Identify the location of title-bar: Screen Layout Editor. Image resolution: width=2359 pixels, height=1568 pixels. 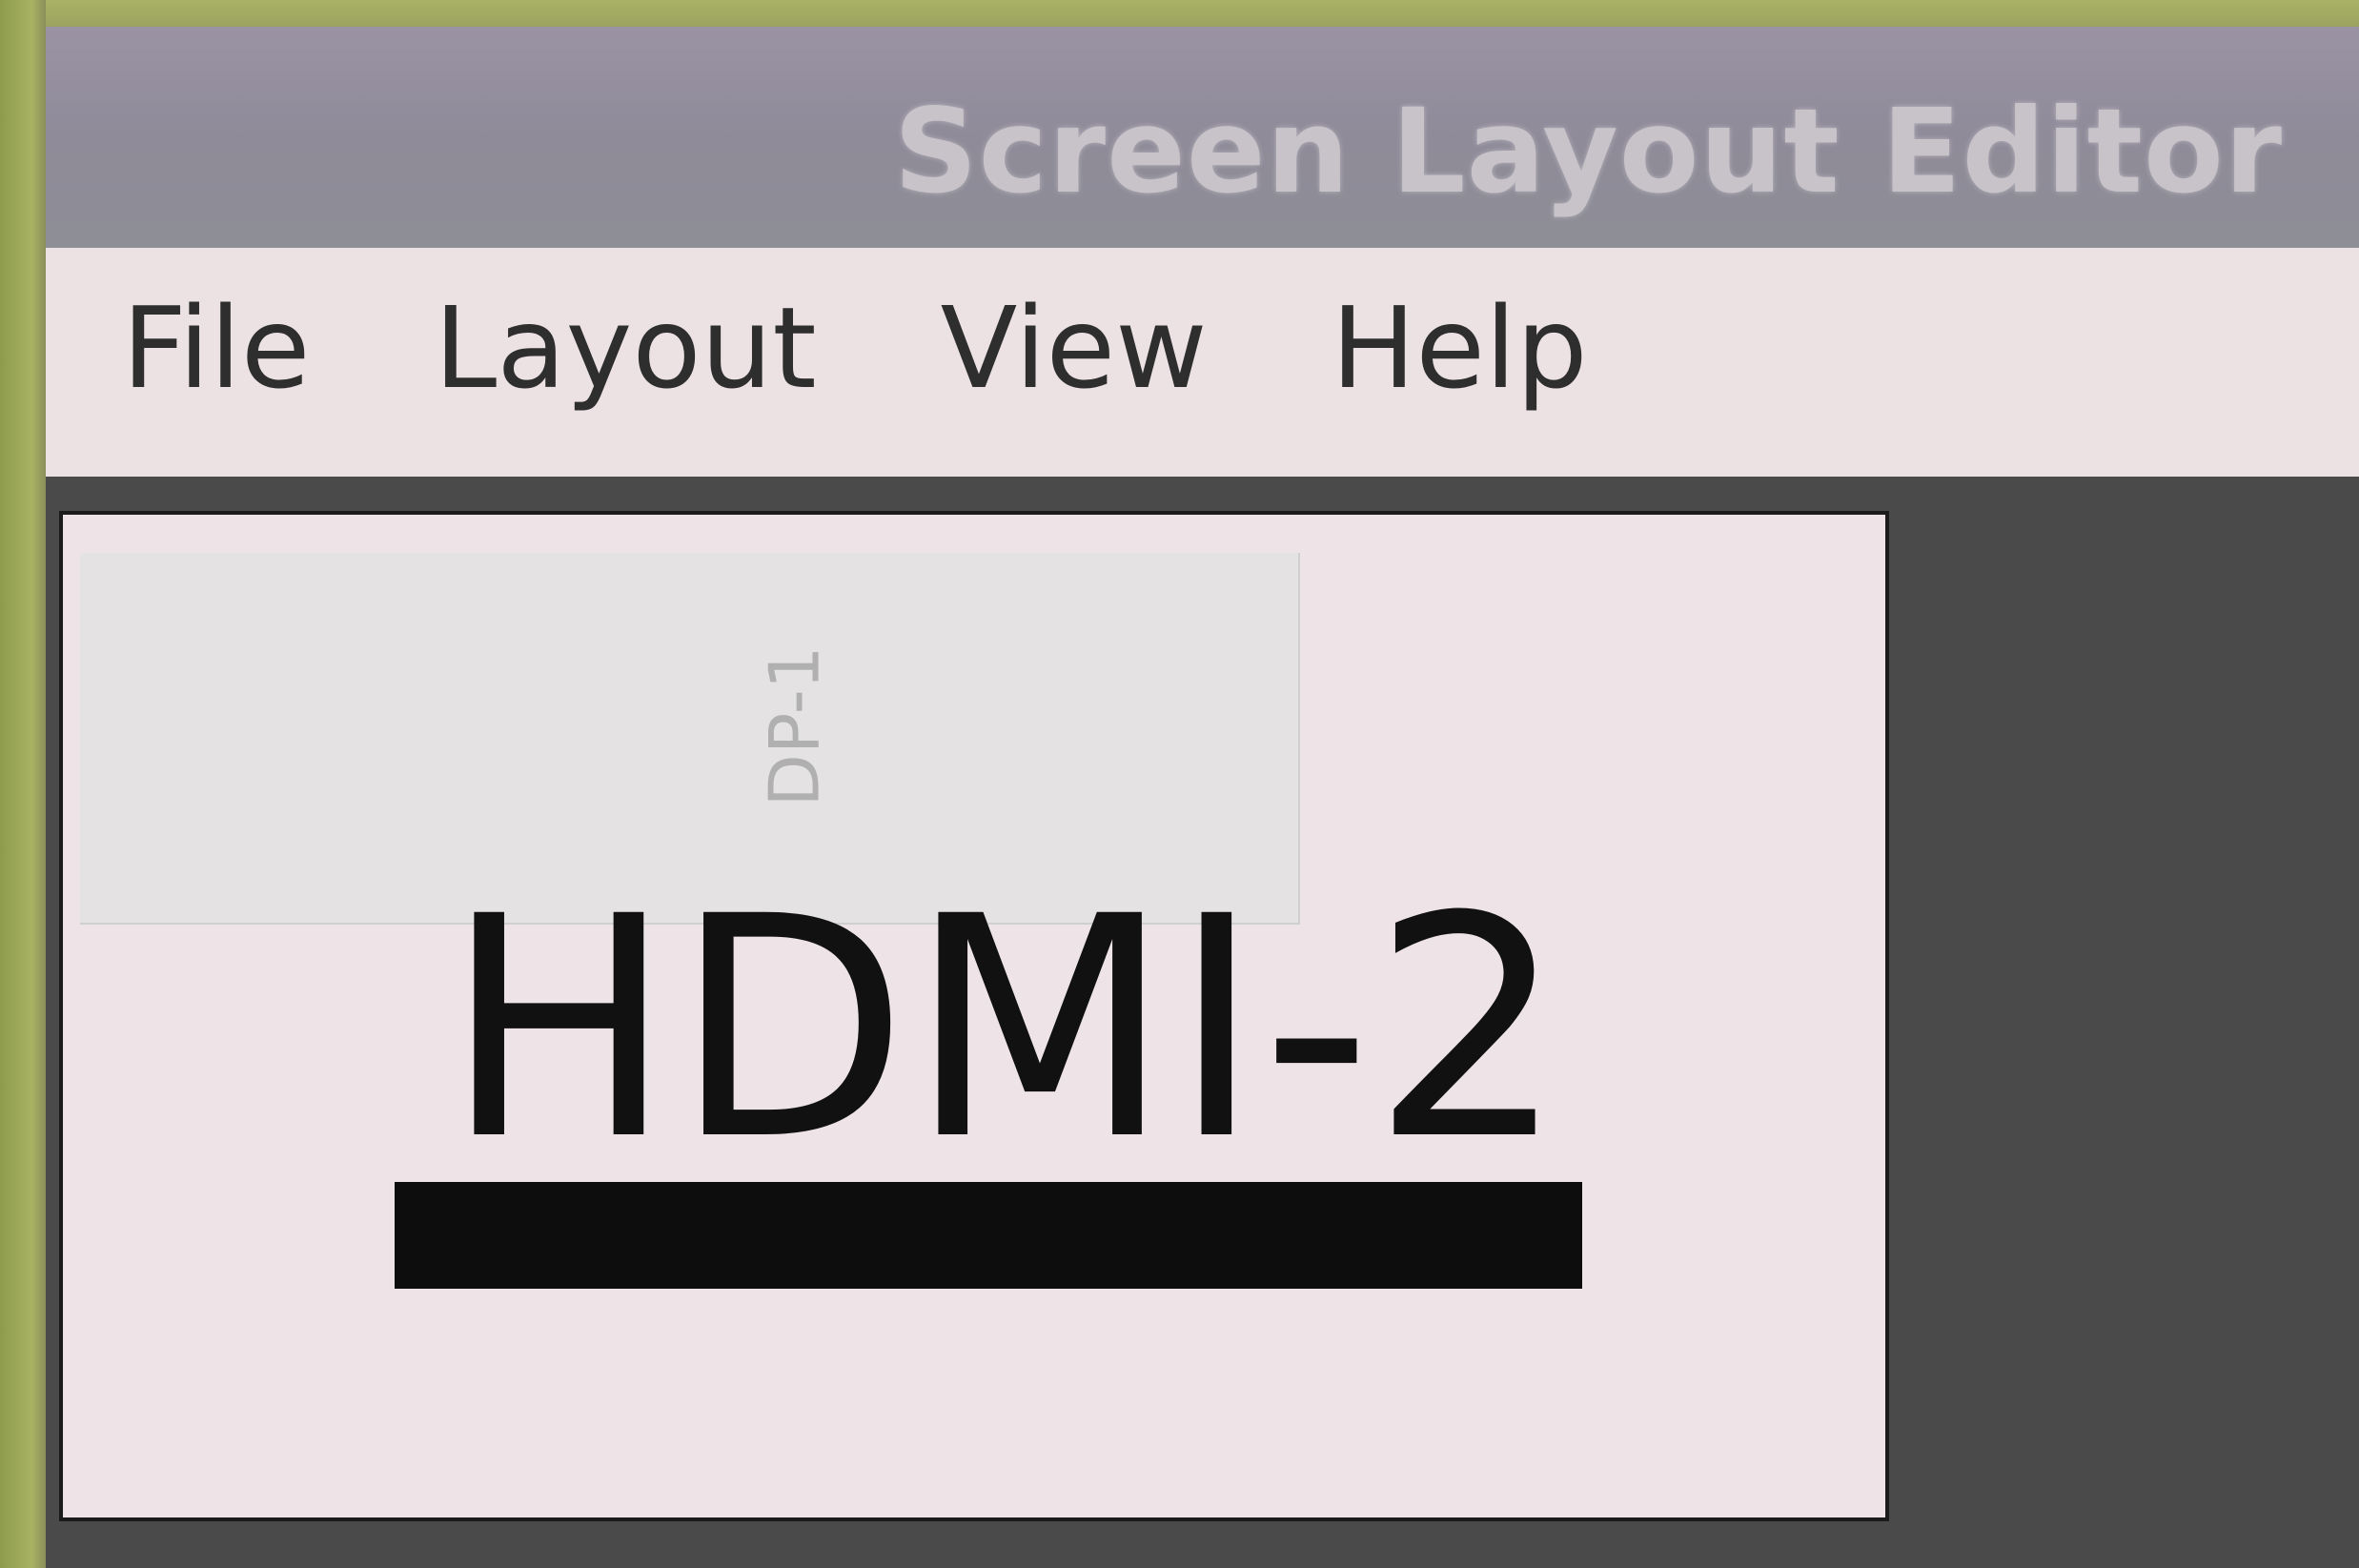
(1202, 137).